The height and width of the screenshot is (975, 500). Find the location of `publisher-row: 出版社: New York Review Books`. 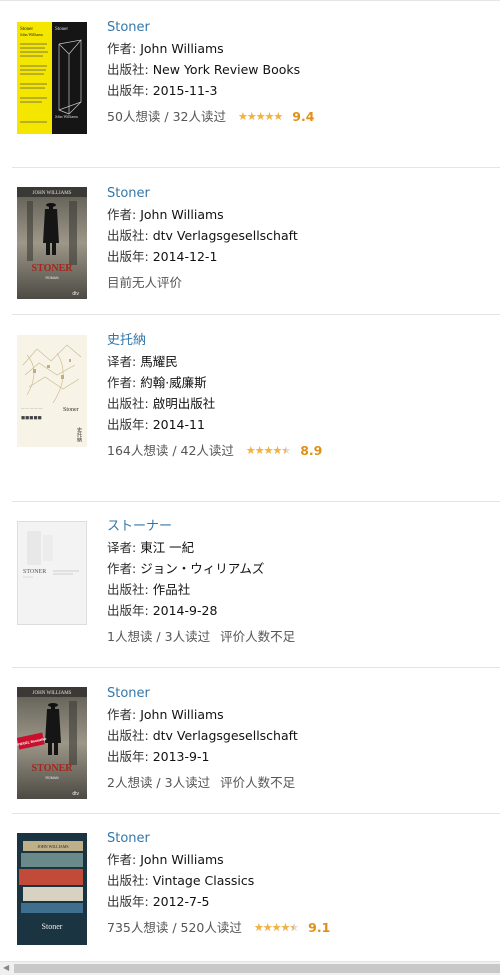

publisher-row: 出版社: New York Review Books is located at coordinates (204, 69).